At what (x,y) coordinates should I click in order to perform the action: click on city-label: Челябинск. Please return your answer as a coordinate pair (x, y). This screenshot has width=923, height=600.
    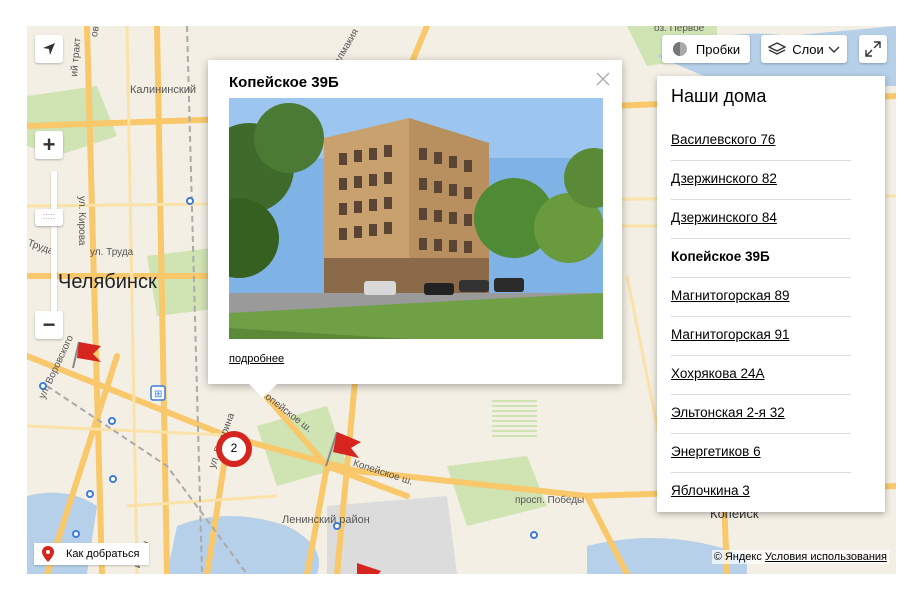
    Looking at the image, I should click on (107, 282).